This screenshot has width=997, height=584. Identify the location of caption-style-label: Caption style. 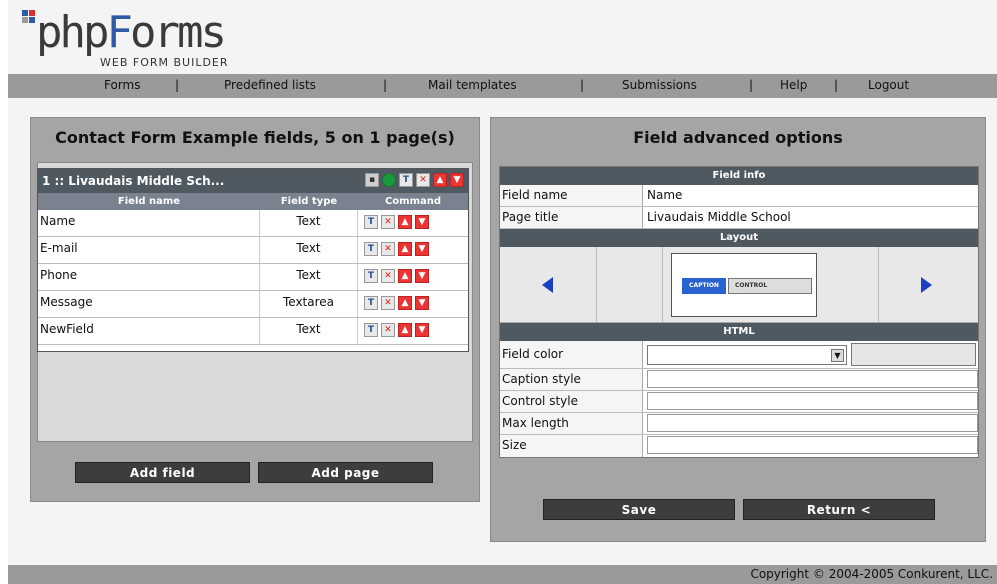
(571, 379).